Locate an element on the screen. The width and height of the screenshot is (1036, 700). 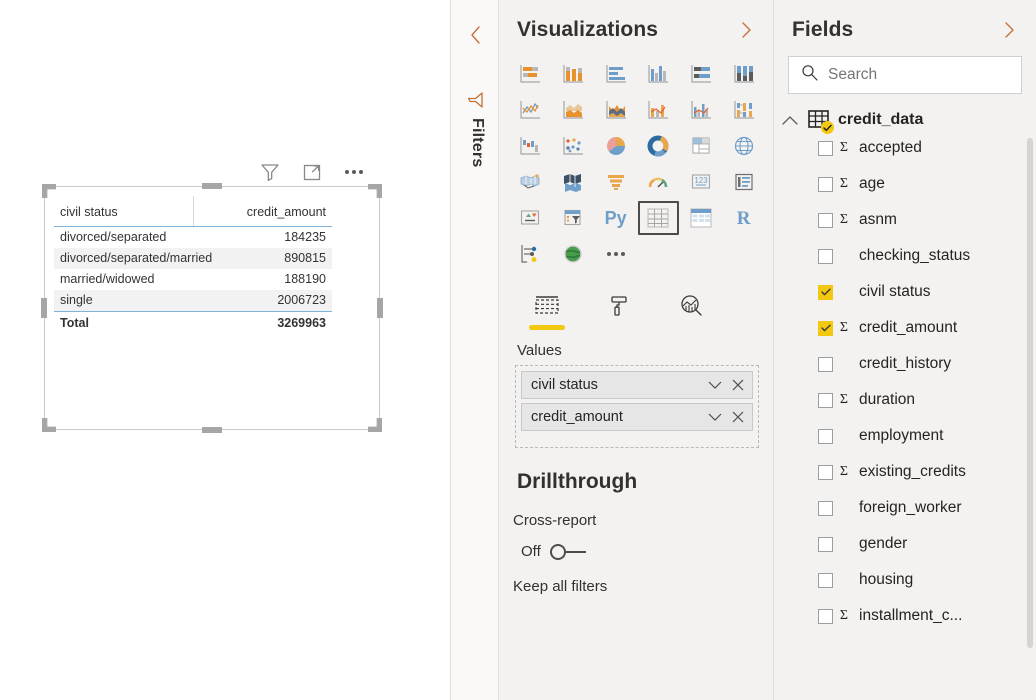
field-row-accepted: Σ accepted is located at coordinates (905, 148).